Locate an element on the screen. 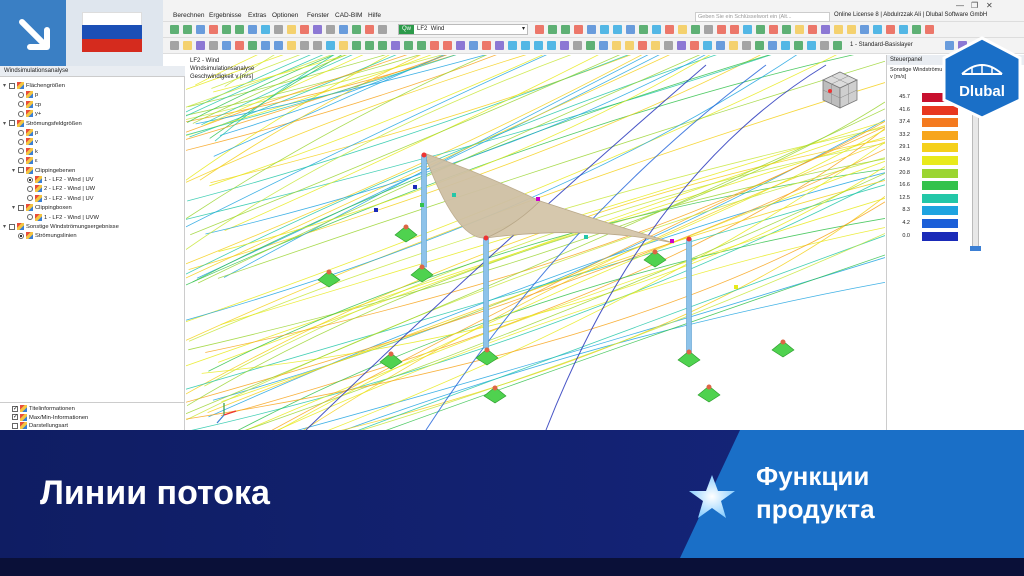 This screenshot has width=1024, height=576. menu-cad-bim: CAD-BIM is located at coordinates (348, 15).